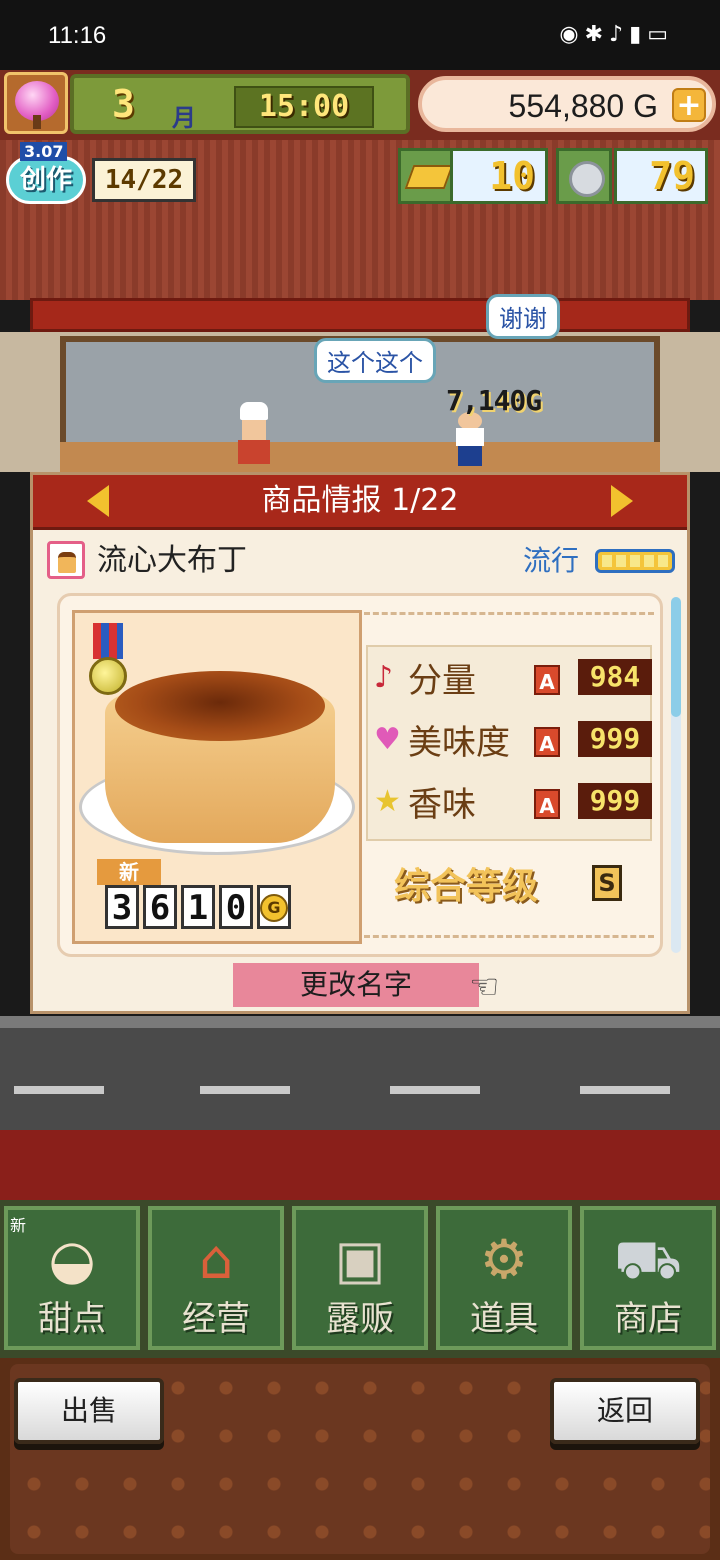 The height and width of the screenshot is (1560, 720). I want to click on customer-character, so click(470, 439).